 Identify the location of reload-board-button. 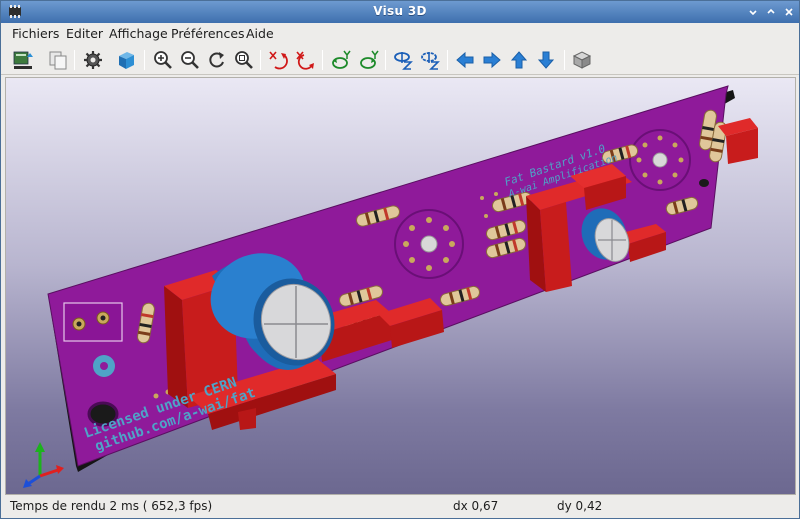
(23, 60).